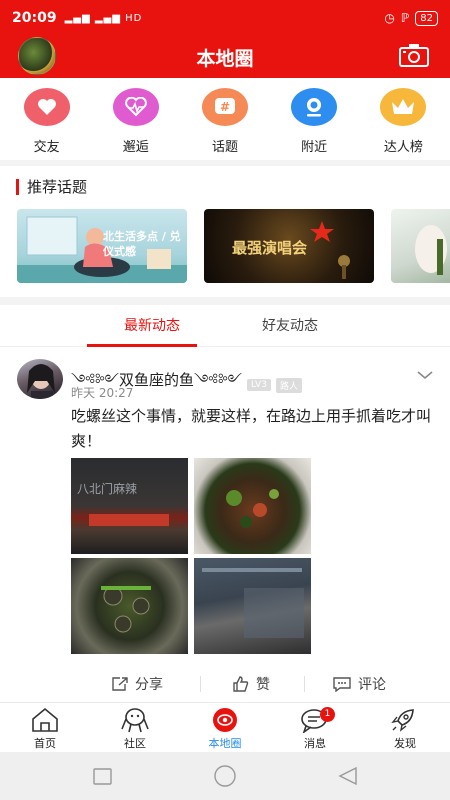 The width and height of the screenshot is (450, 800). I want to click on system-nav-bar, so click(225, 776).